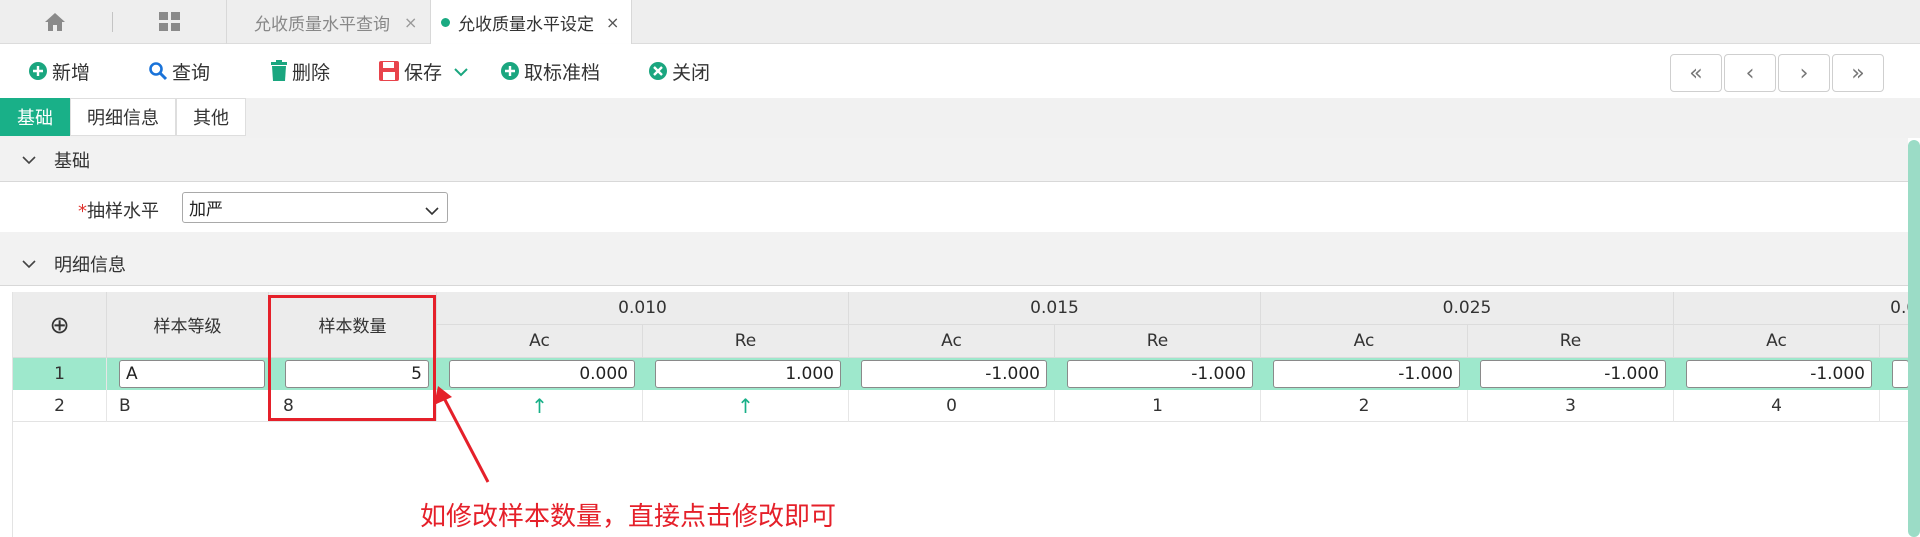  Describe the element at coordinates (1364, 406) in the screenshot. I see `ac-cell: 2` at that location.